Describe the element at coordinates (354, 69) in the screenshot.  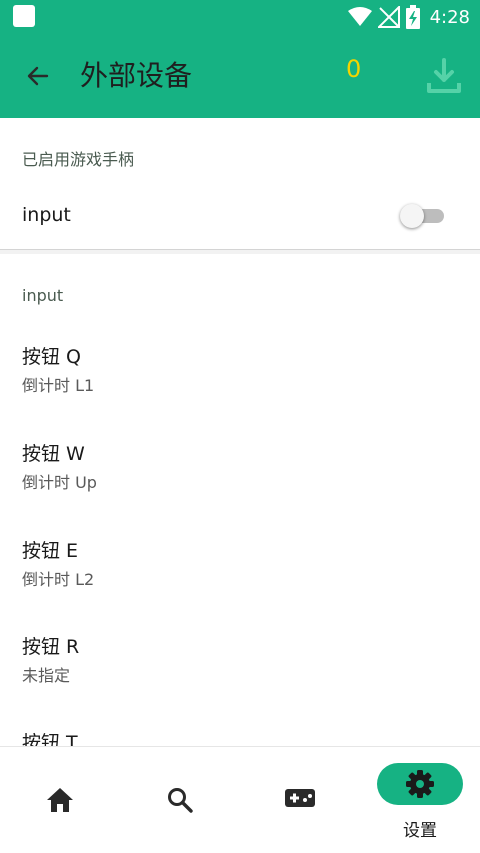
I see `count-badge: 0` at that location.